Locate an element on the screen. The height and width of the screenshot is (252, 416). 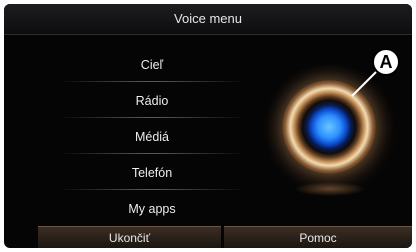
callout-marker: A is located at coordinates (386, 62).